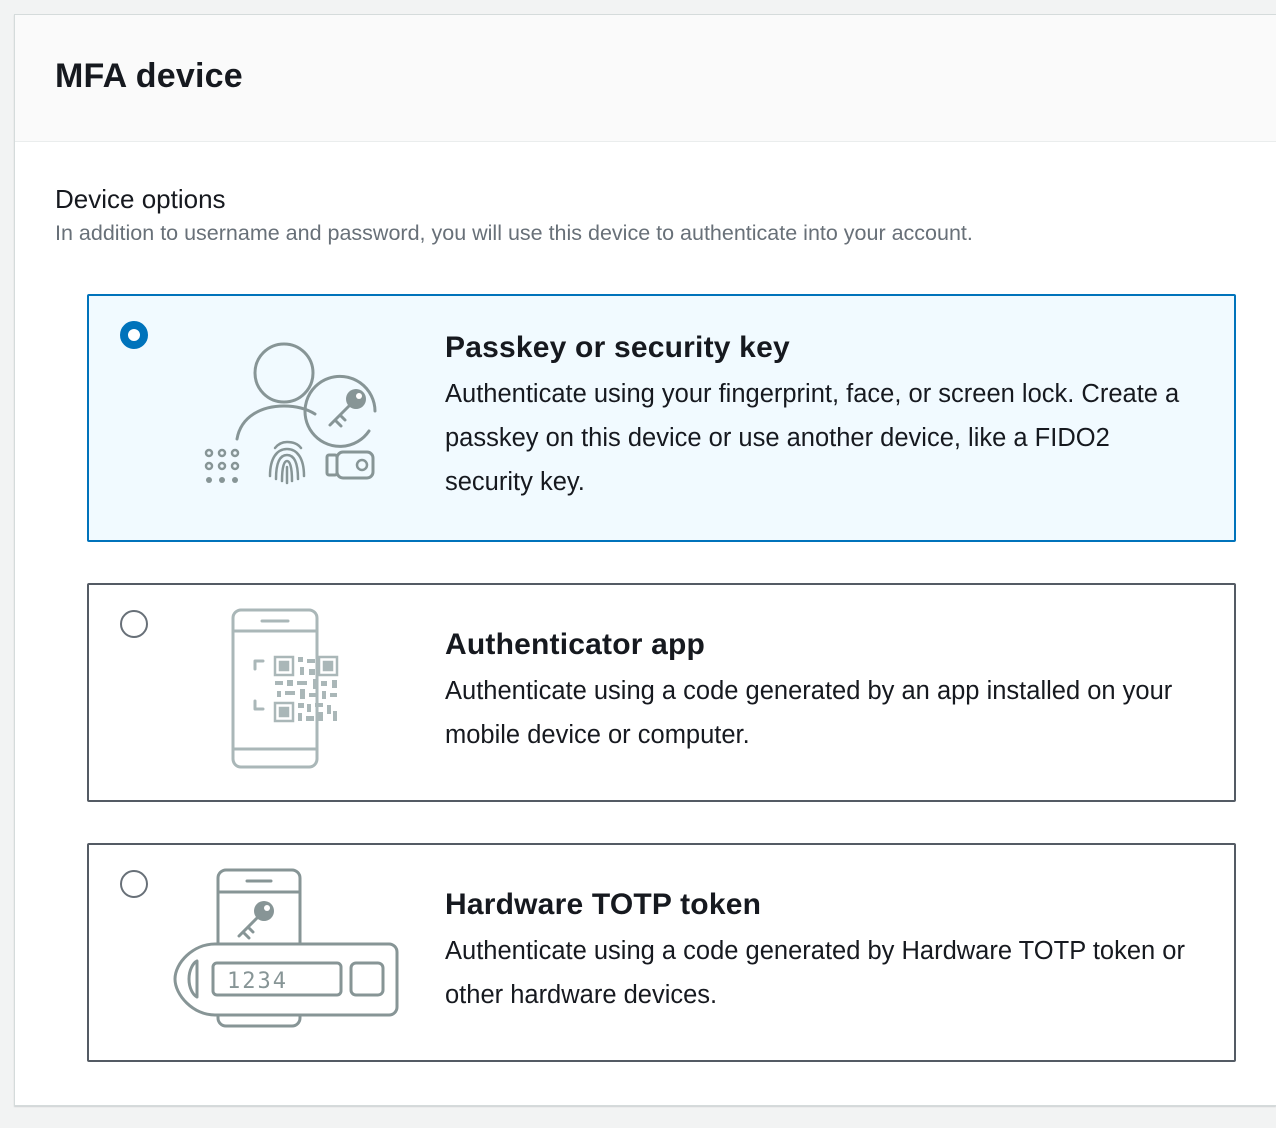 This screenshot has height=1128, width=1276. What do you see at coordinates (140, 199) in the screenshot?
I see `device-options-label: Device options` at bounding box center [140, 199].